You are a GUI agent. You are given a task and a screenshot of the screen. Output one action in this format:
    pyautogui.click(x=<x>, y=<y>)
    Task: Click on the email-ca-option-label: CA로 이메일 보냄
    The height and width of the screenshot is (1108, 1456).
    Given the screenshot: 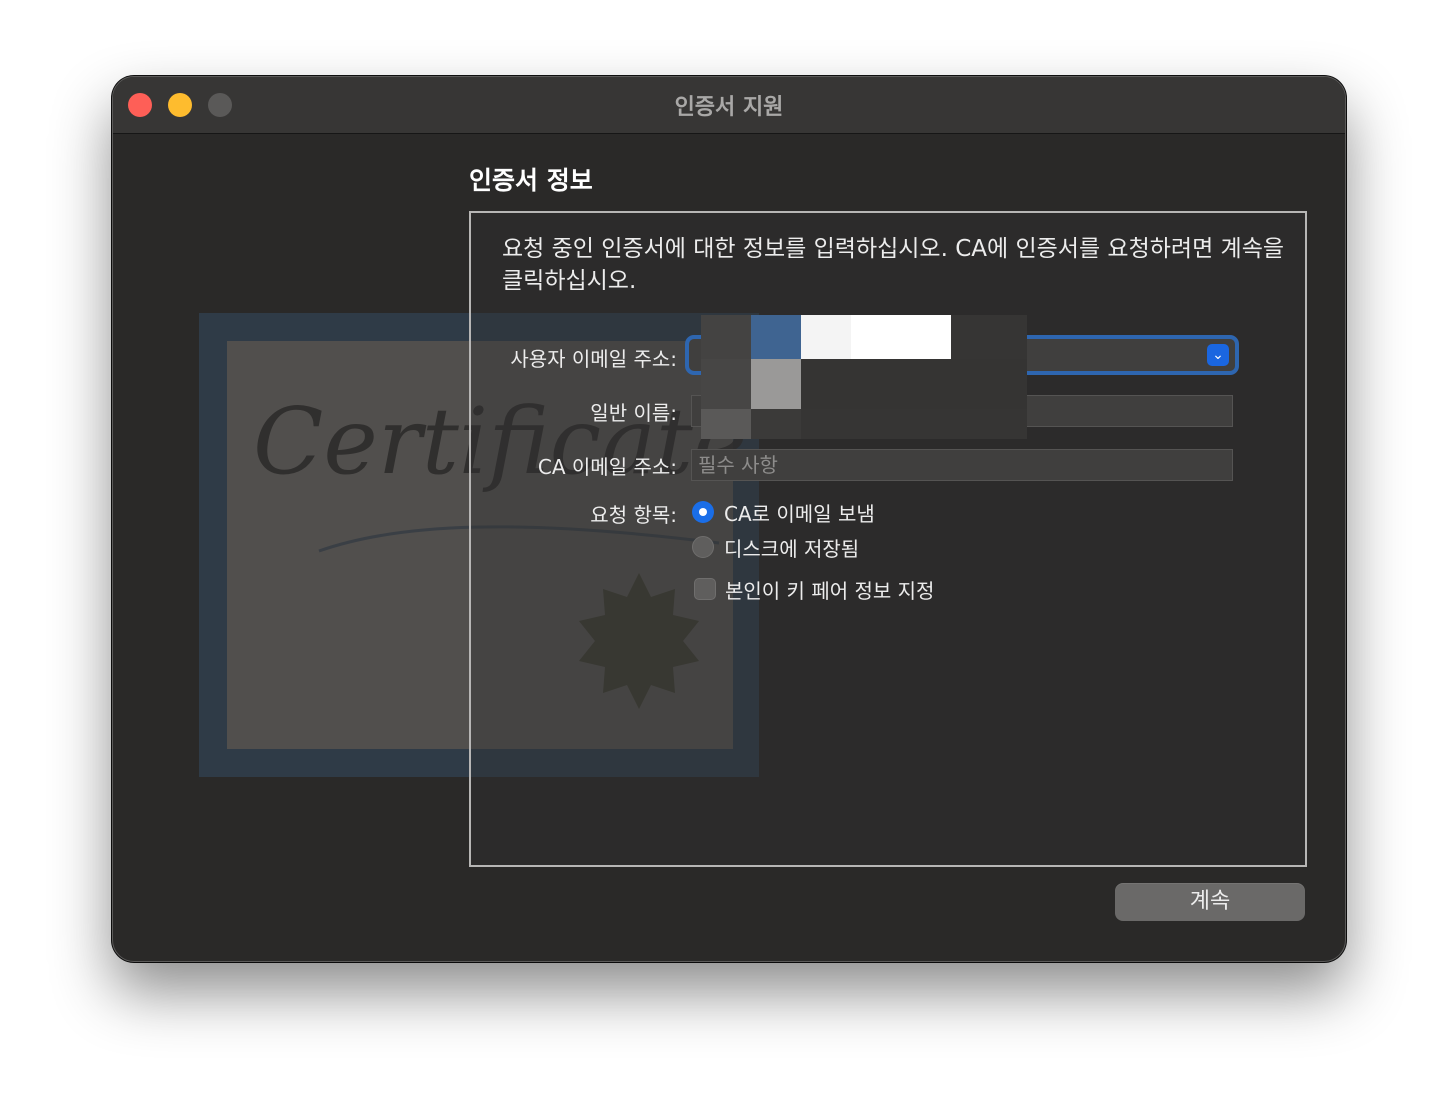 What is the action you would take?
    pyautogui.click(x=799, y=512)
    